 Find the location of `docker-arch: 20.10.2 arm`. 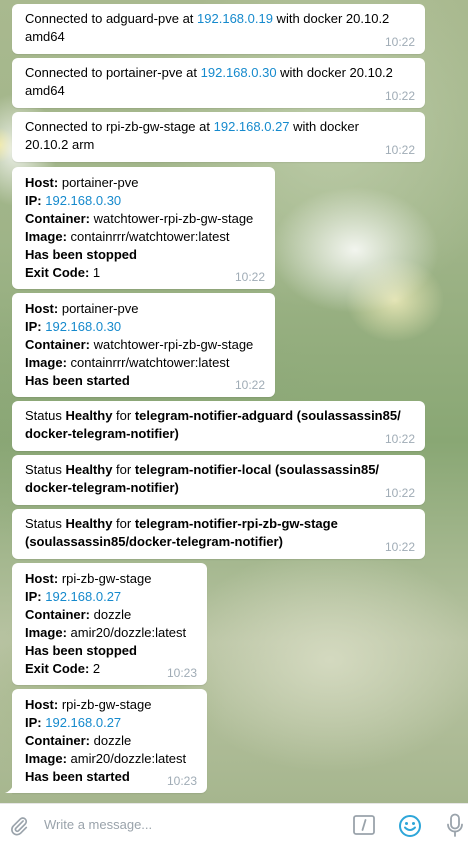

docker-arch: 20.10.2 arm is located at coordinates (60, 144).